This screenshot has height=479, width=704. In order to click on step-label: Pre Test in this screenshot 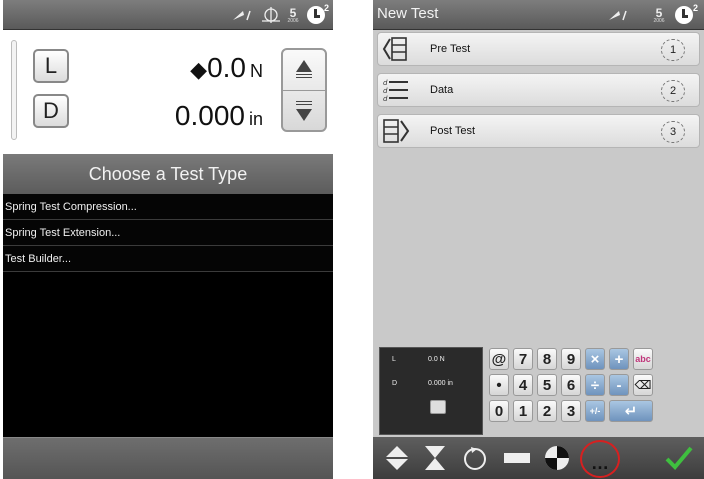, I will do `click(450, 49)`.